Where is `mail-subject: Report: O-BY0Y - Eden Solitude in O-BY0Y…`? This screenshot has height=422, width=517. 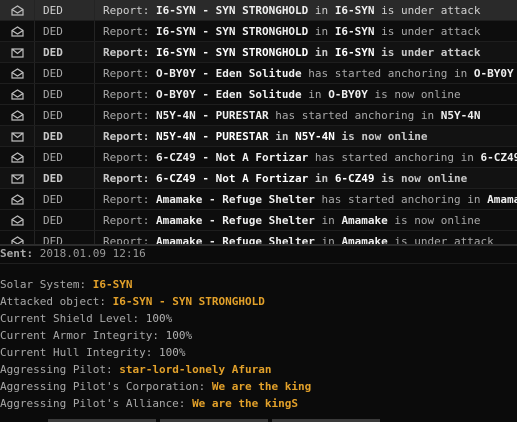 mail-subject: Report: O-BY0Y - Eden Solitude in O-BY0Y… is located at coordinates (306, 94).